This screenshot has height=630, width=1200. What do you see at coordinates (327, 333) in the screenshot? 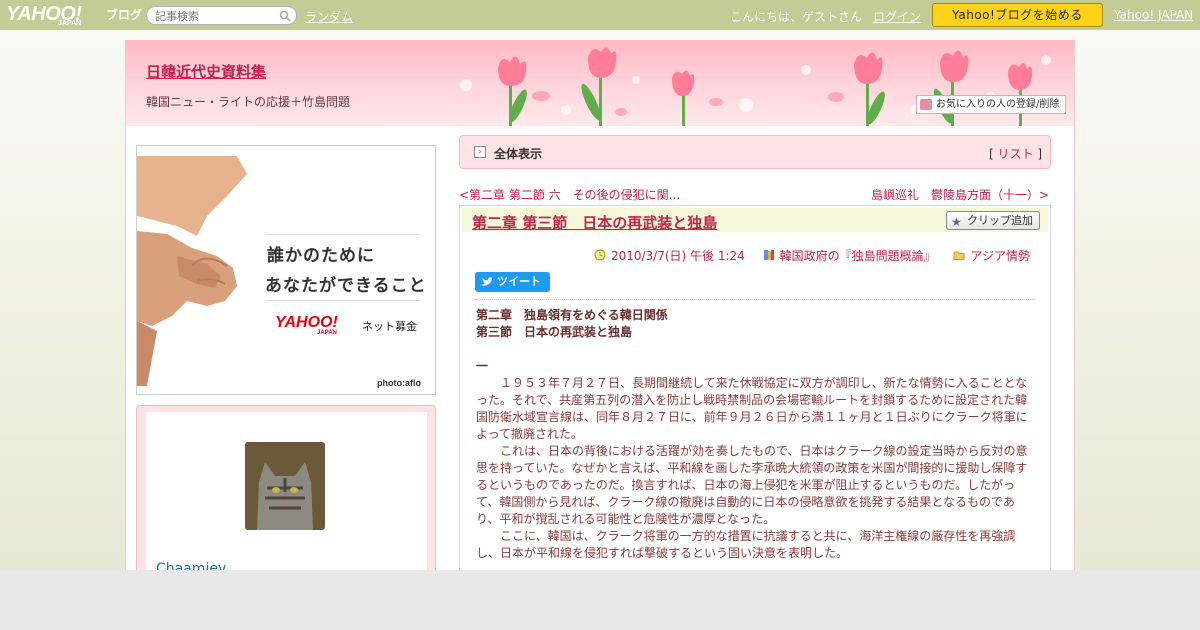
I see `ad-yahoo-logo-sub: JAPAN` at bounding box center [327, 333].